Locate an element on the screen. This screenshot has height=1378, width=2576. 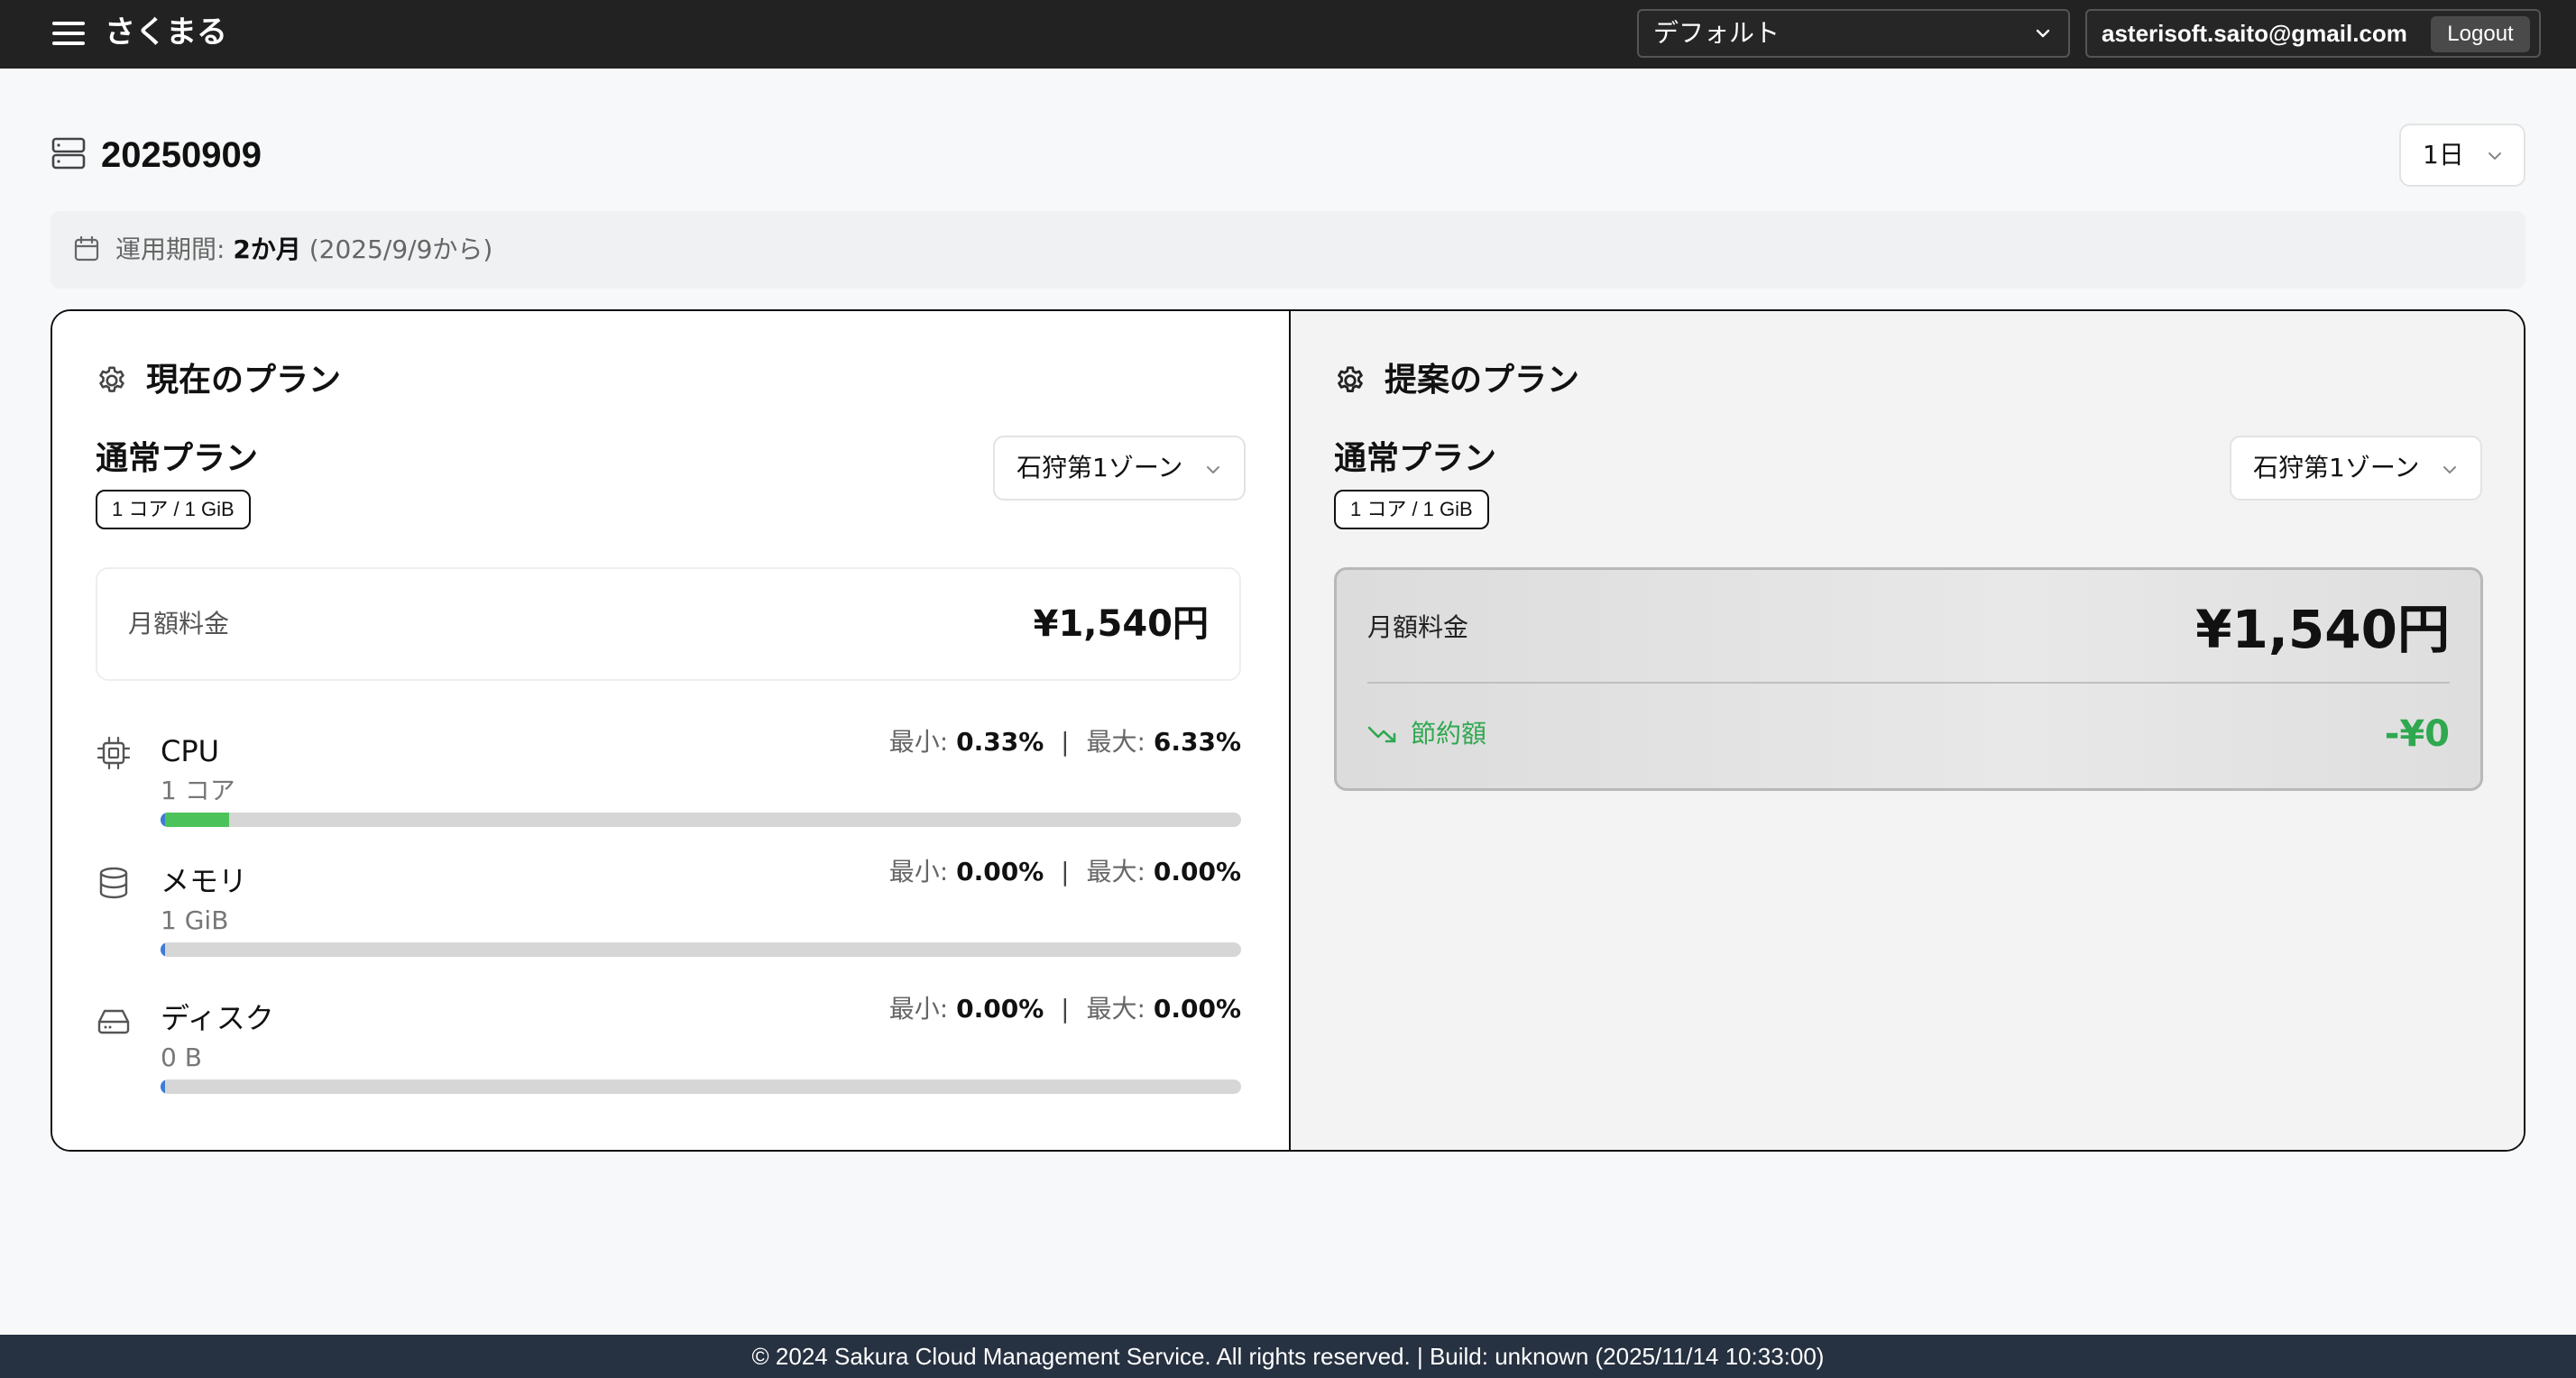
divider is located at coordinates (1908, 683).